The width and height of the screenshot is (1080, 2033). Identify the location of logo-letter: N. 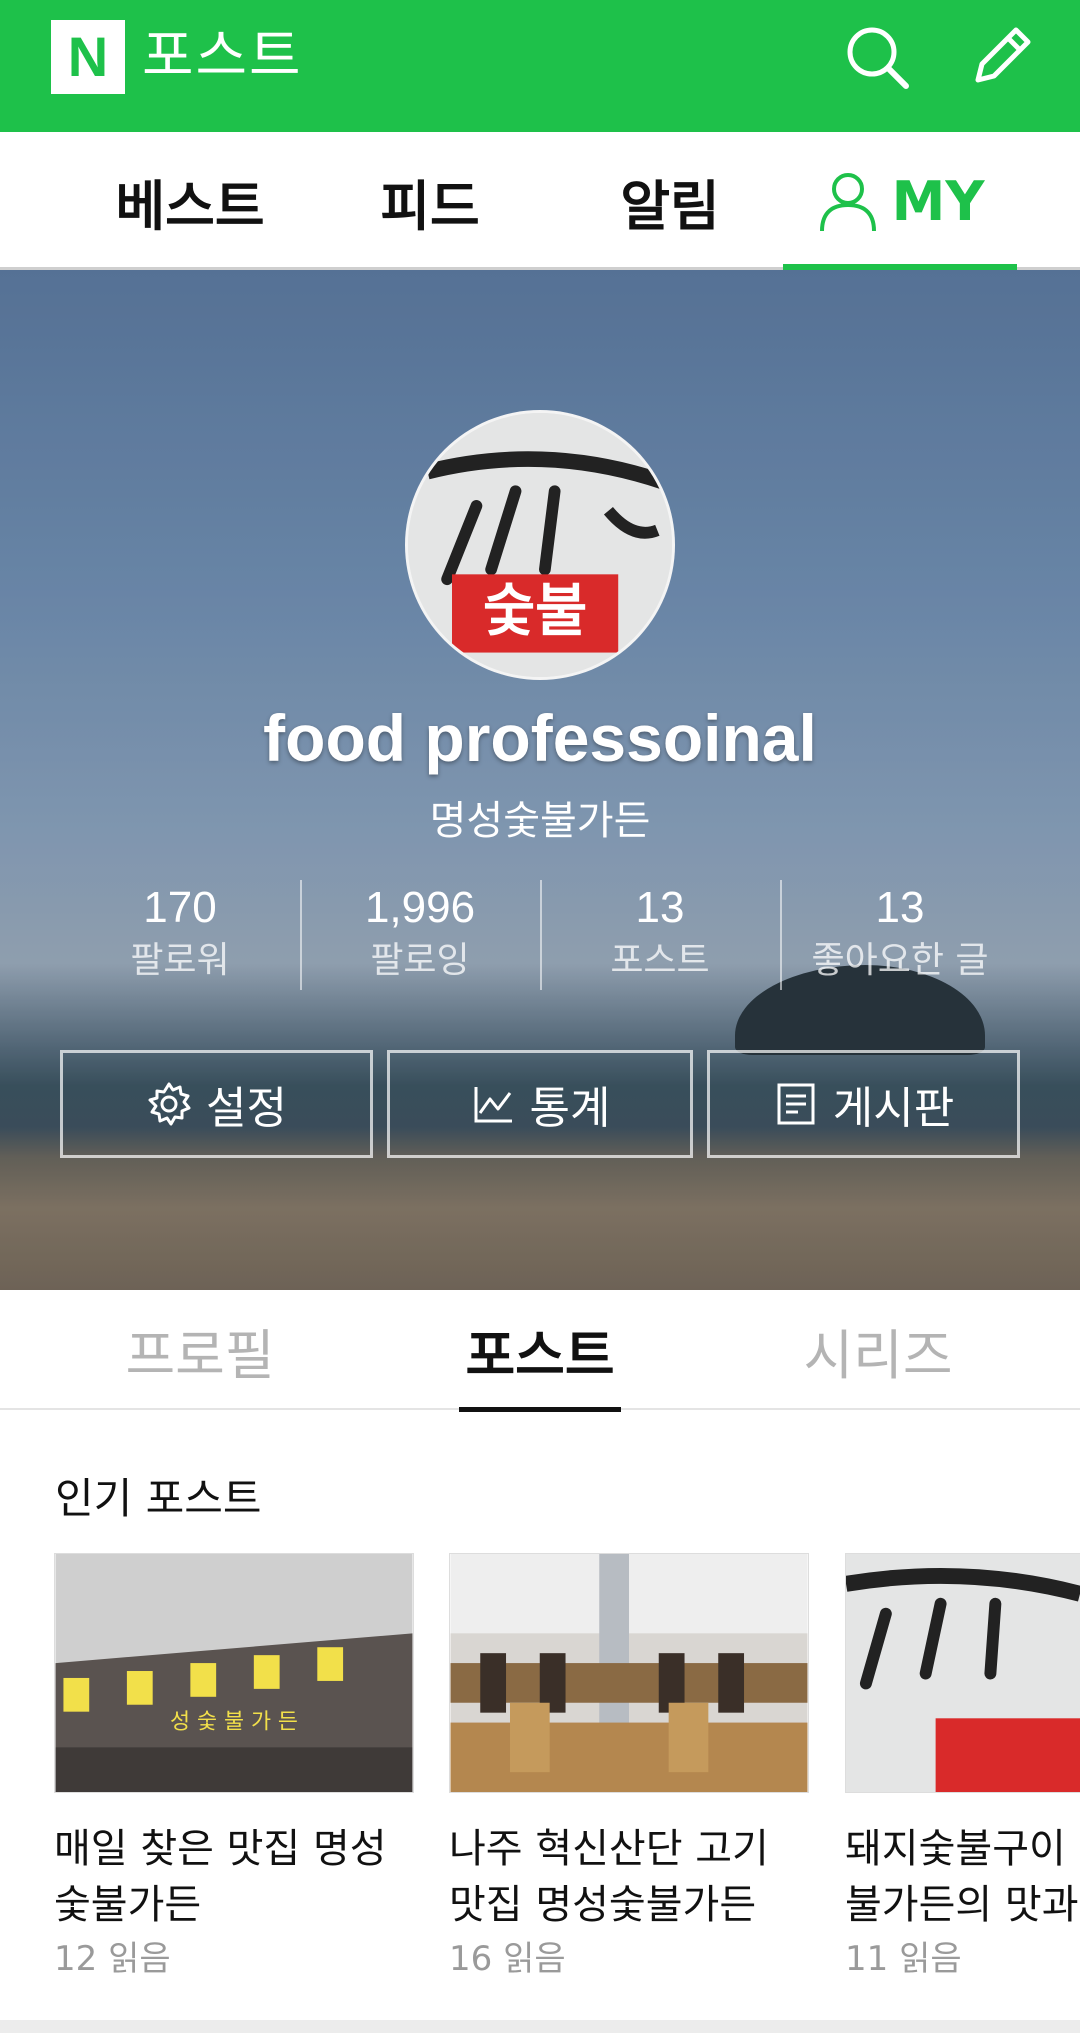
(88, 56).